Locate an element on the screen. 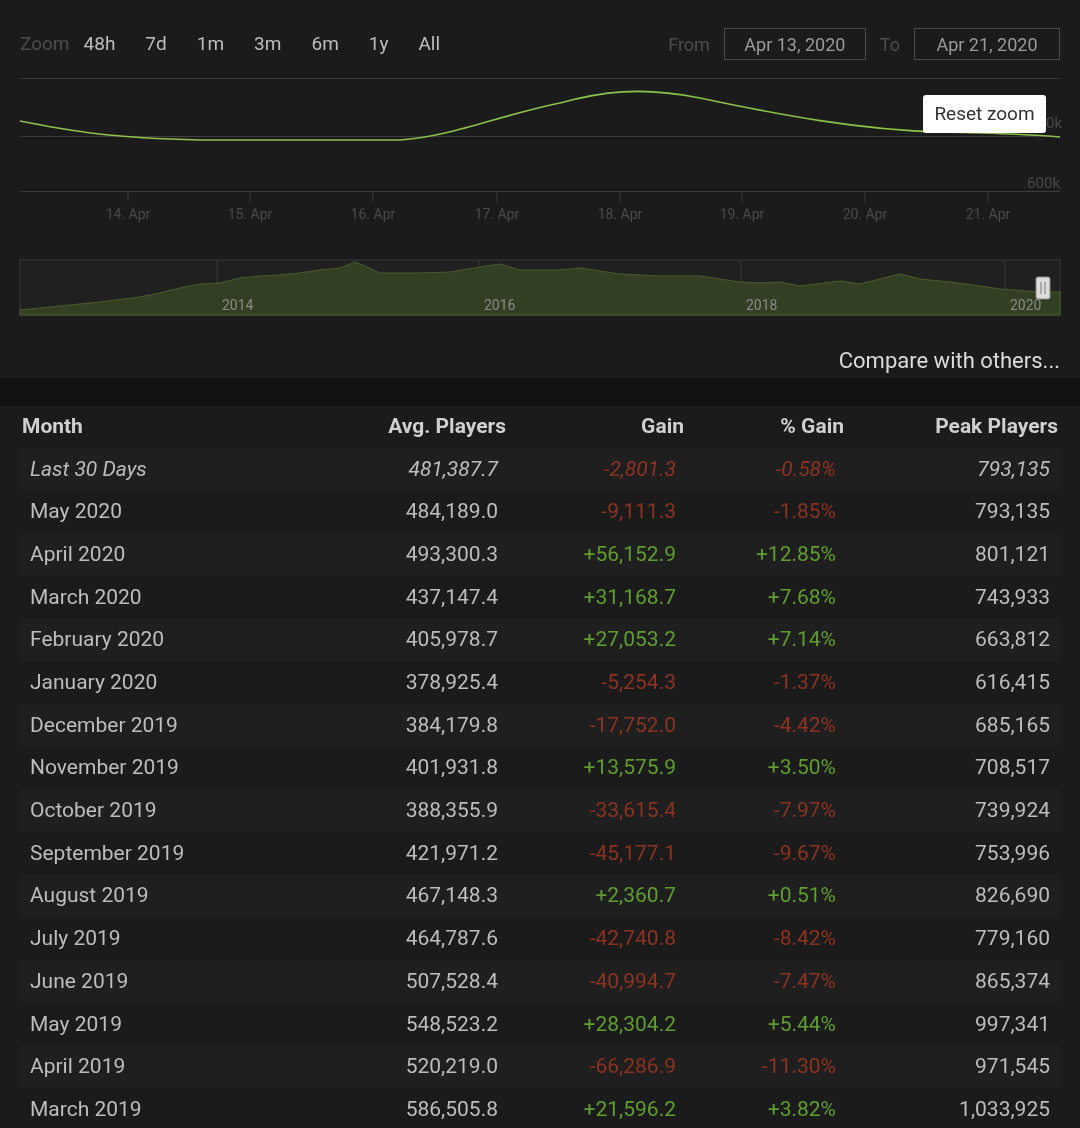  table-cell-text: 464,787.6 is located at coordinates (451, 939).